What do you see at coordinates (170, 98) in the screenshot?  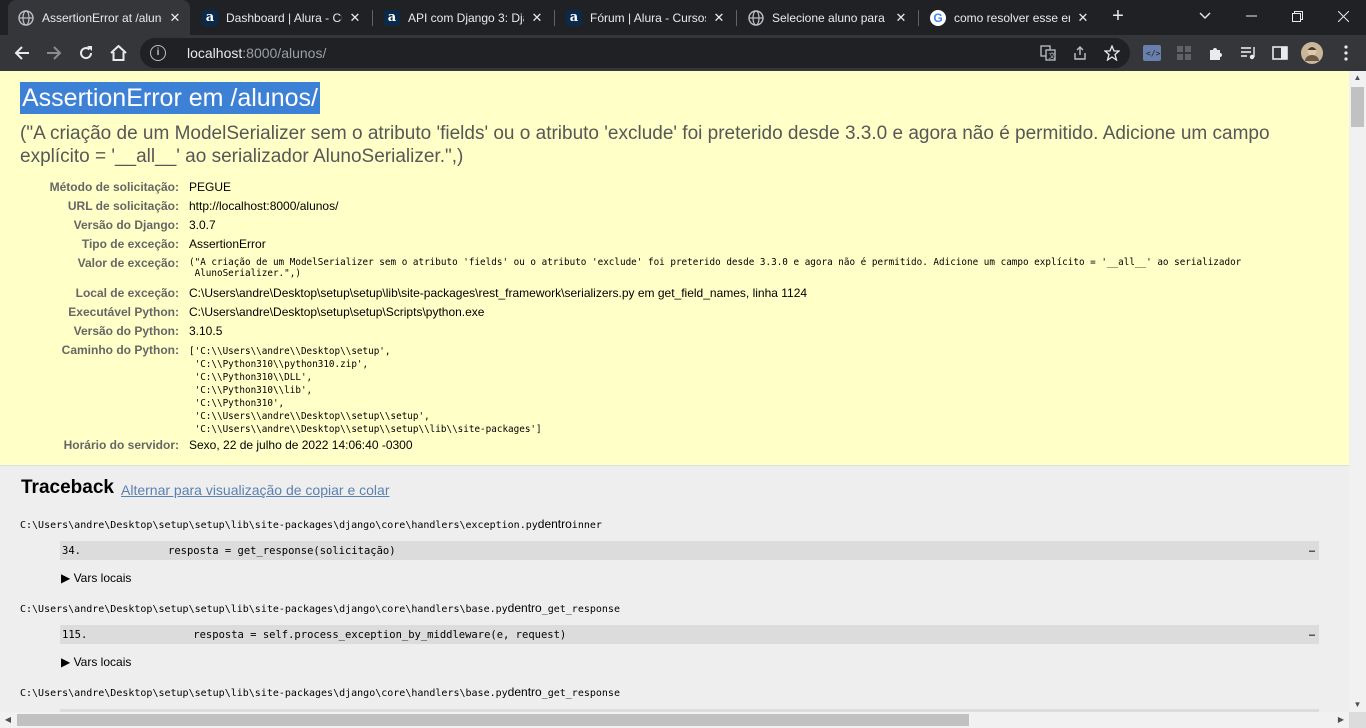 I see `page-title: AssertionError em /alunos/` at bounding box center [170, 98].